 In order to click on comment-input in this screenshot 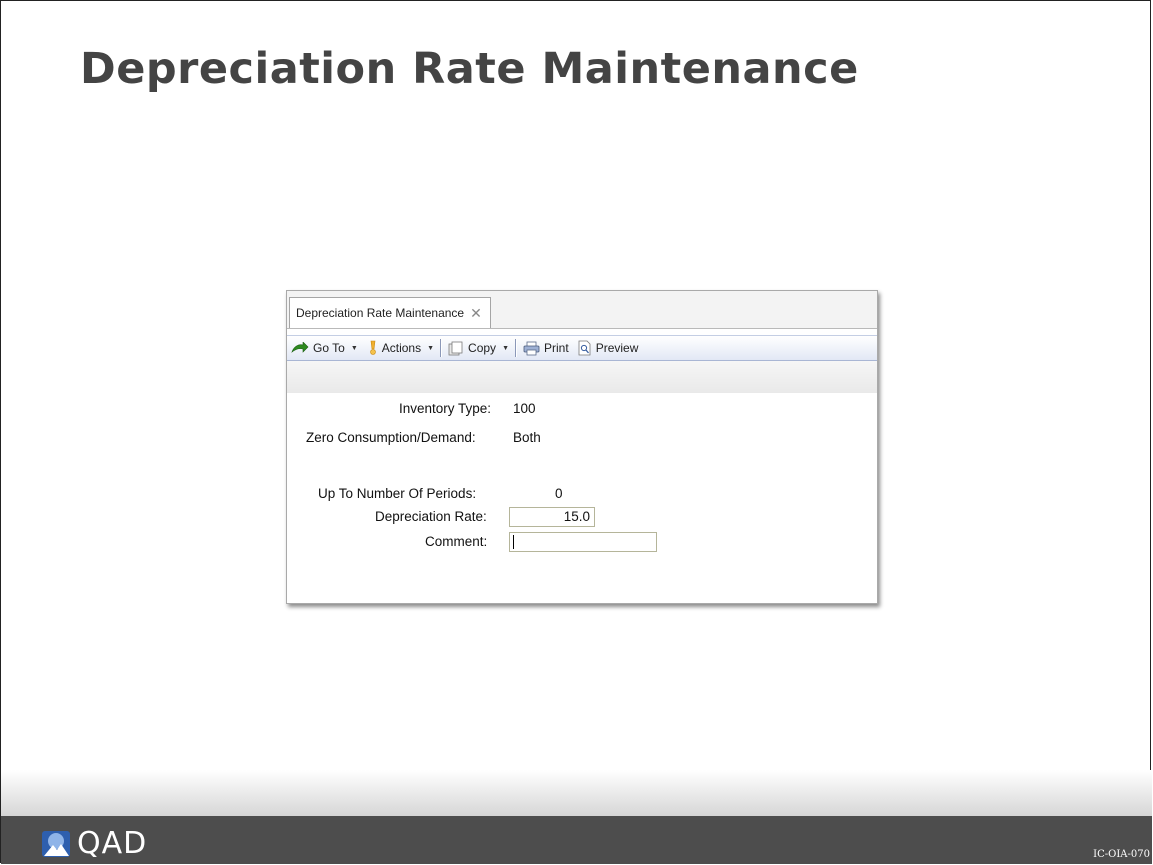, I will do `click(583, 542)`.